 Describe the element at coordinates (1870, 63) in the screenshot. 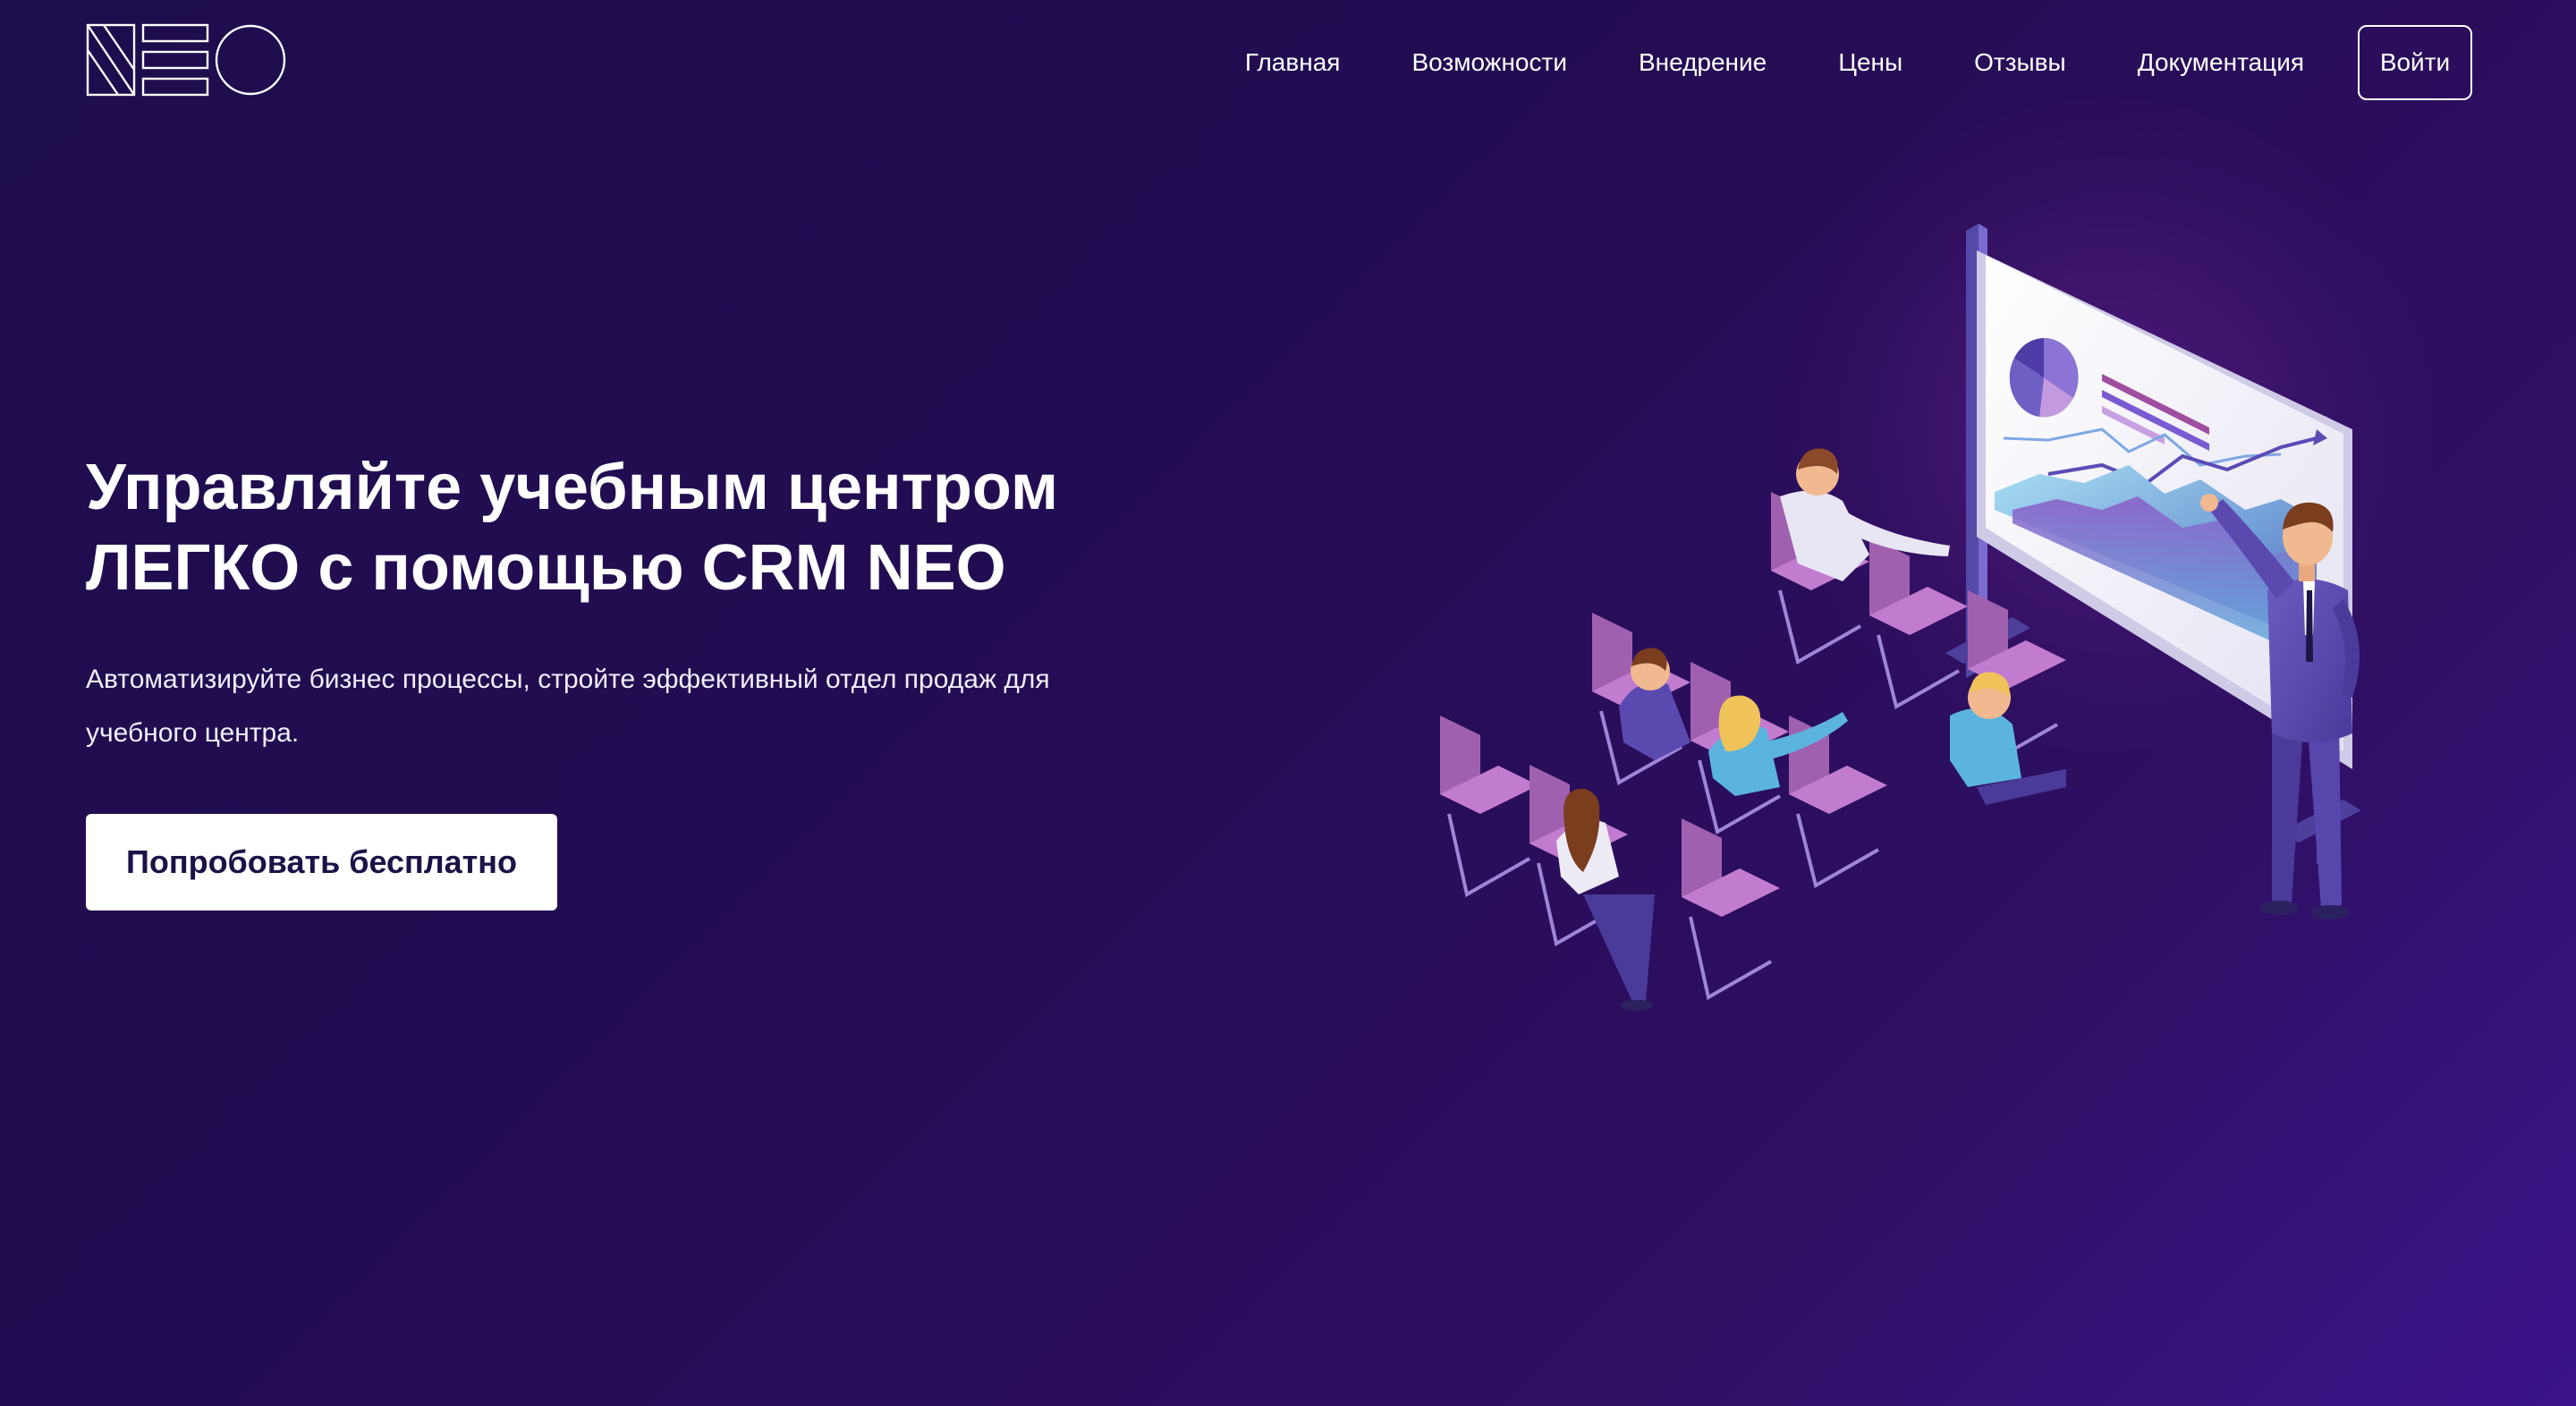

I see `nav-prices: Цены` at that location.